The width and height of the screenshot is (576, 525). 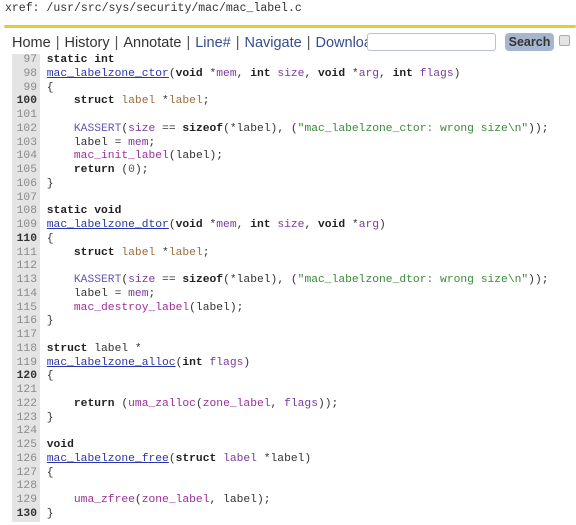 I want to click on code-fragment: (label);, so click(x=196, y=156).